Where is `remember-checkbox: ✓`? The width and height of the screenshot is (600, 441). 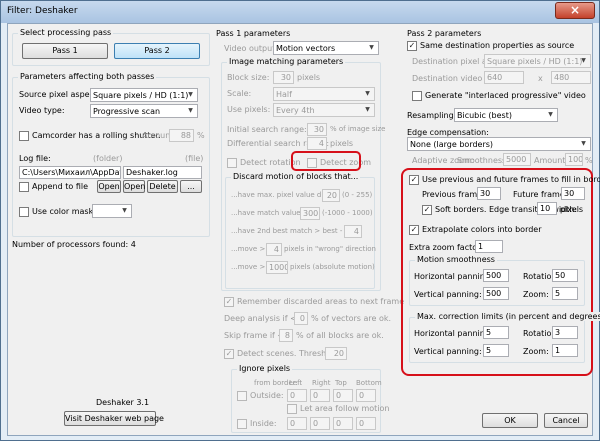
remember-checkbox: ✓ is located at coordinates (229, 302).